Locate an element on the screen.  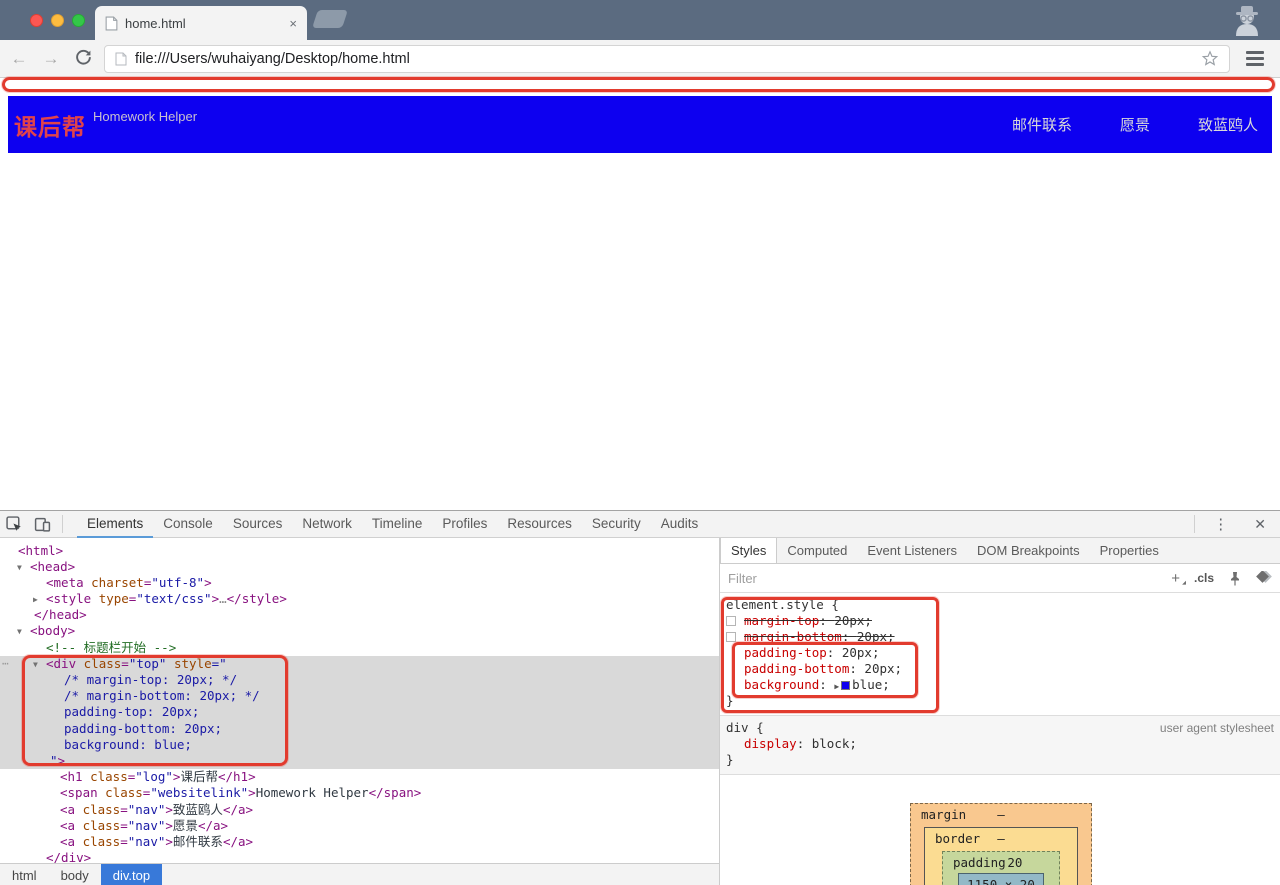
devtools-menu-icon: ⋮ is located at coordinates (1220, 524).